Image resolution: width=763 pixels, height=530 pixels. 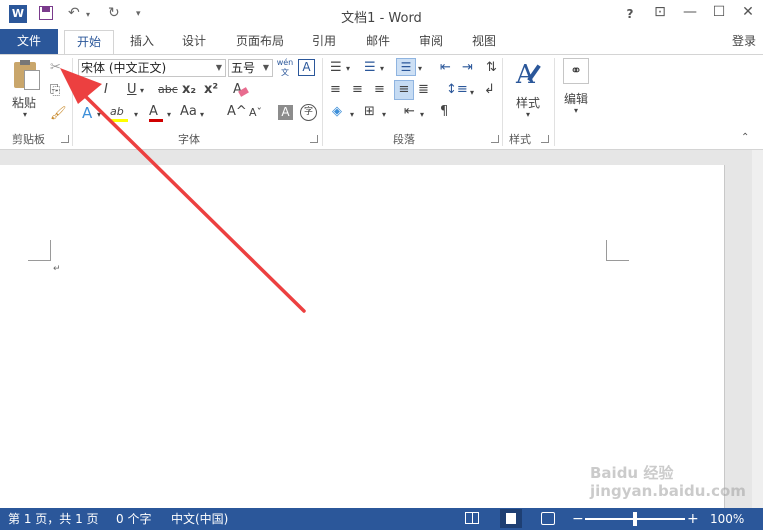 I want to click on borders-dropdown-icon: ▾, so click(x=384, y=114).